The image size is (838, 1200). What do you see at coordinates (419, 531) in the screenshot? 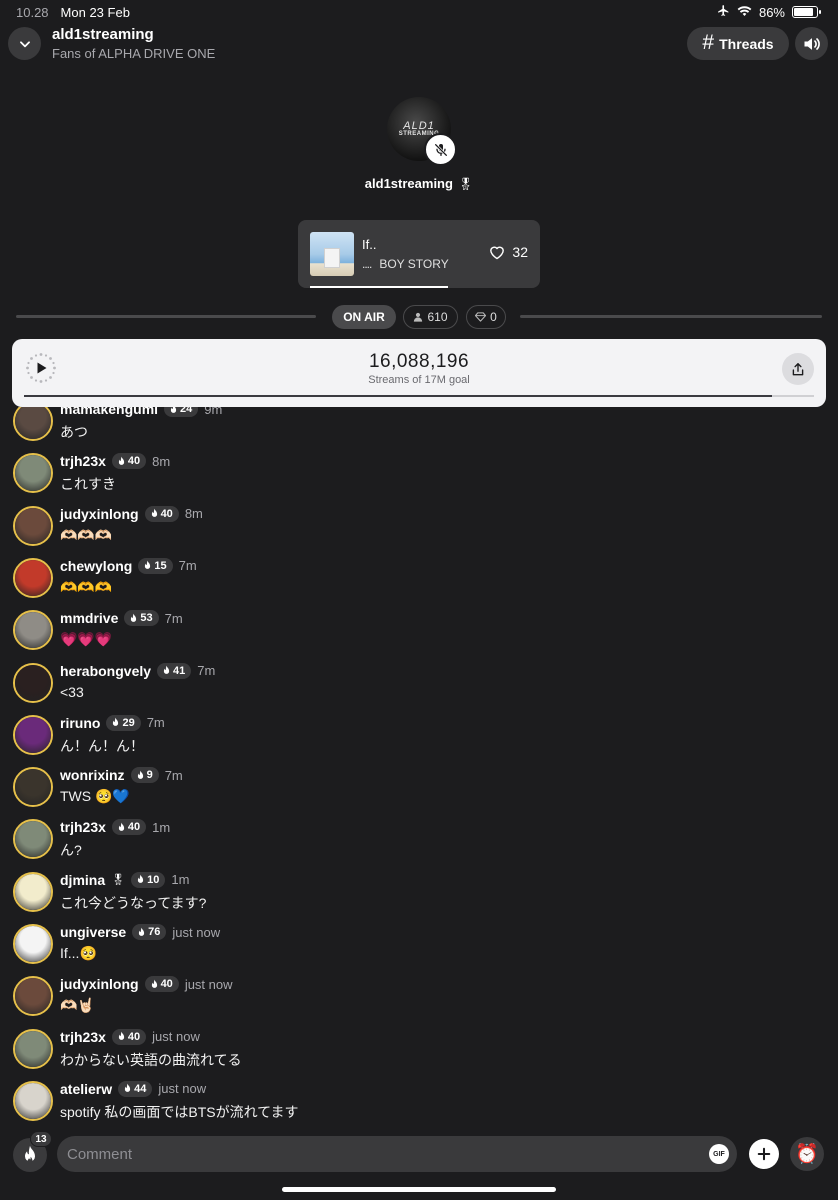
I see `chat-message: judyxinlong 40 8m 🫶🏻🫶🏻🫶🏻` at bounding box center [419, 531].